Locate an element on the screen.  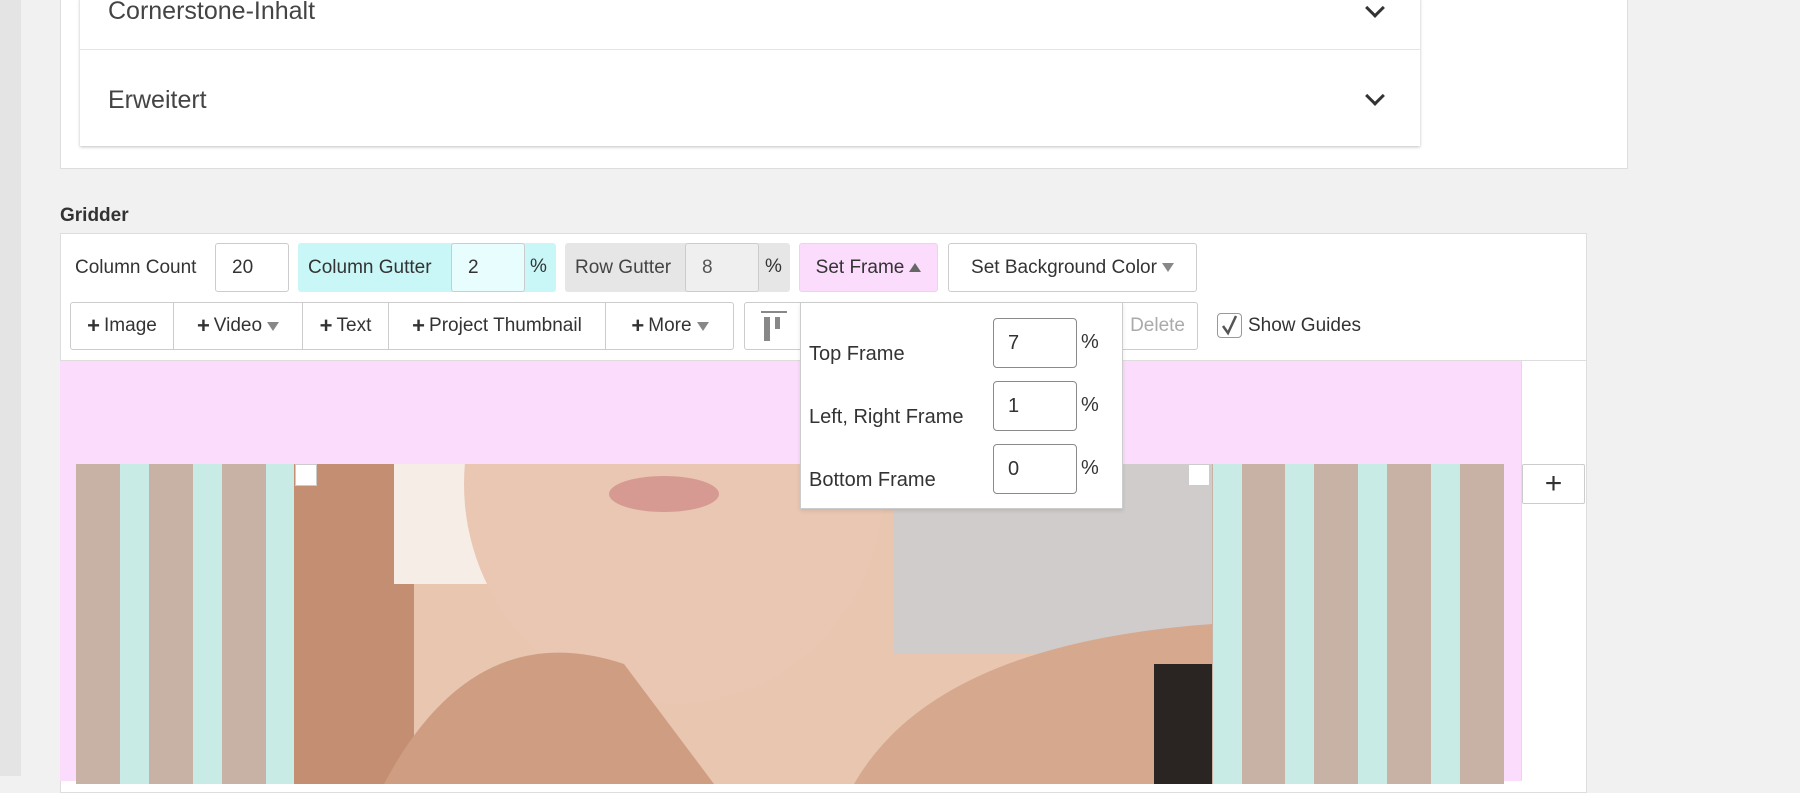
left-right-frame-label: Left, Right Frame is located at coordinates (886, 417).